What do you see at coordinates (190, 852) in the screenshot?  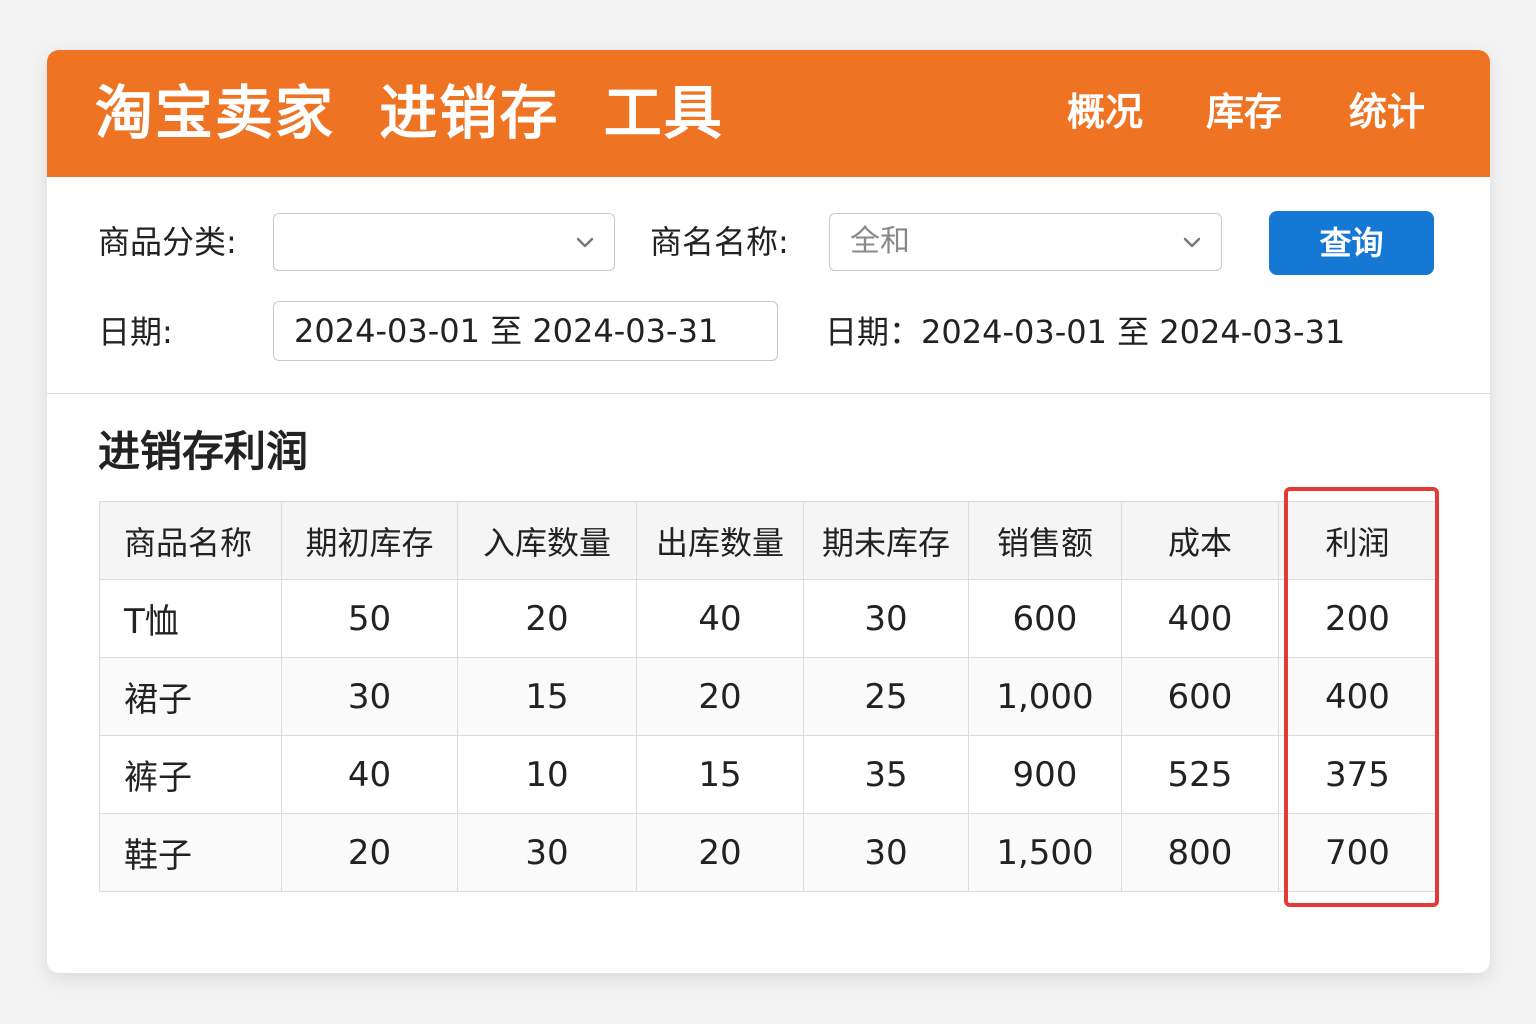 I see `table-cell: 鞋子` at bounding box center [190, 852].